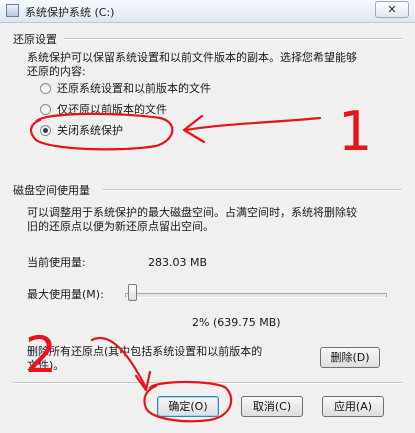  What do you see at coordinates (355, 131) in the screenshot?
I see `annotation-number-1: 1` at bounding box center [355, 131].